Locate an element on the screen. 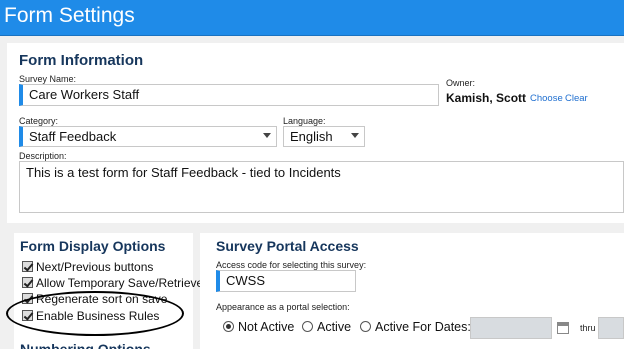 The image size is (624, 349). category-select: Staff Feedback is located at coordinates (148, 136).